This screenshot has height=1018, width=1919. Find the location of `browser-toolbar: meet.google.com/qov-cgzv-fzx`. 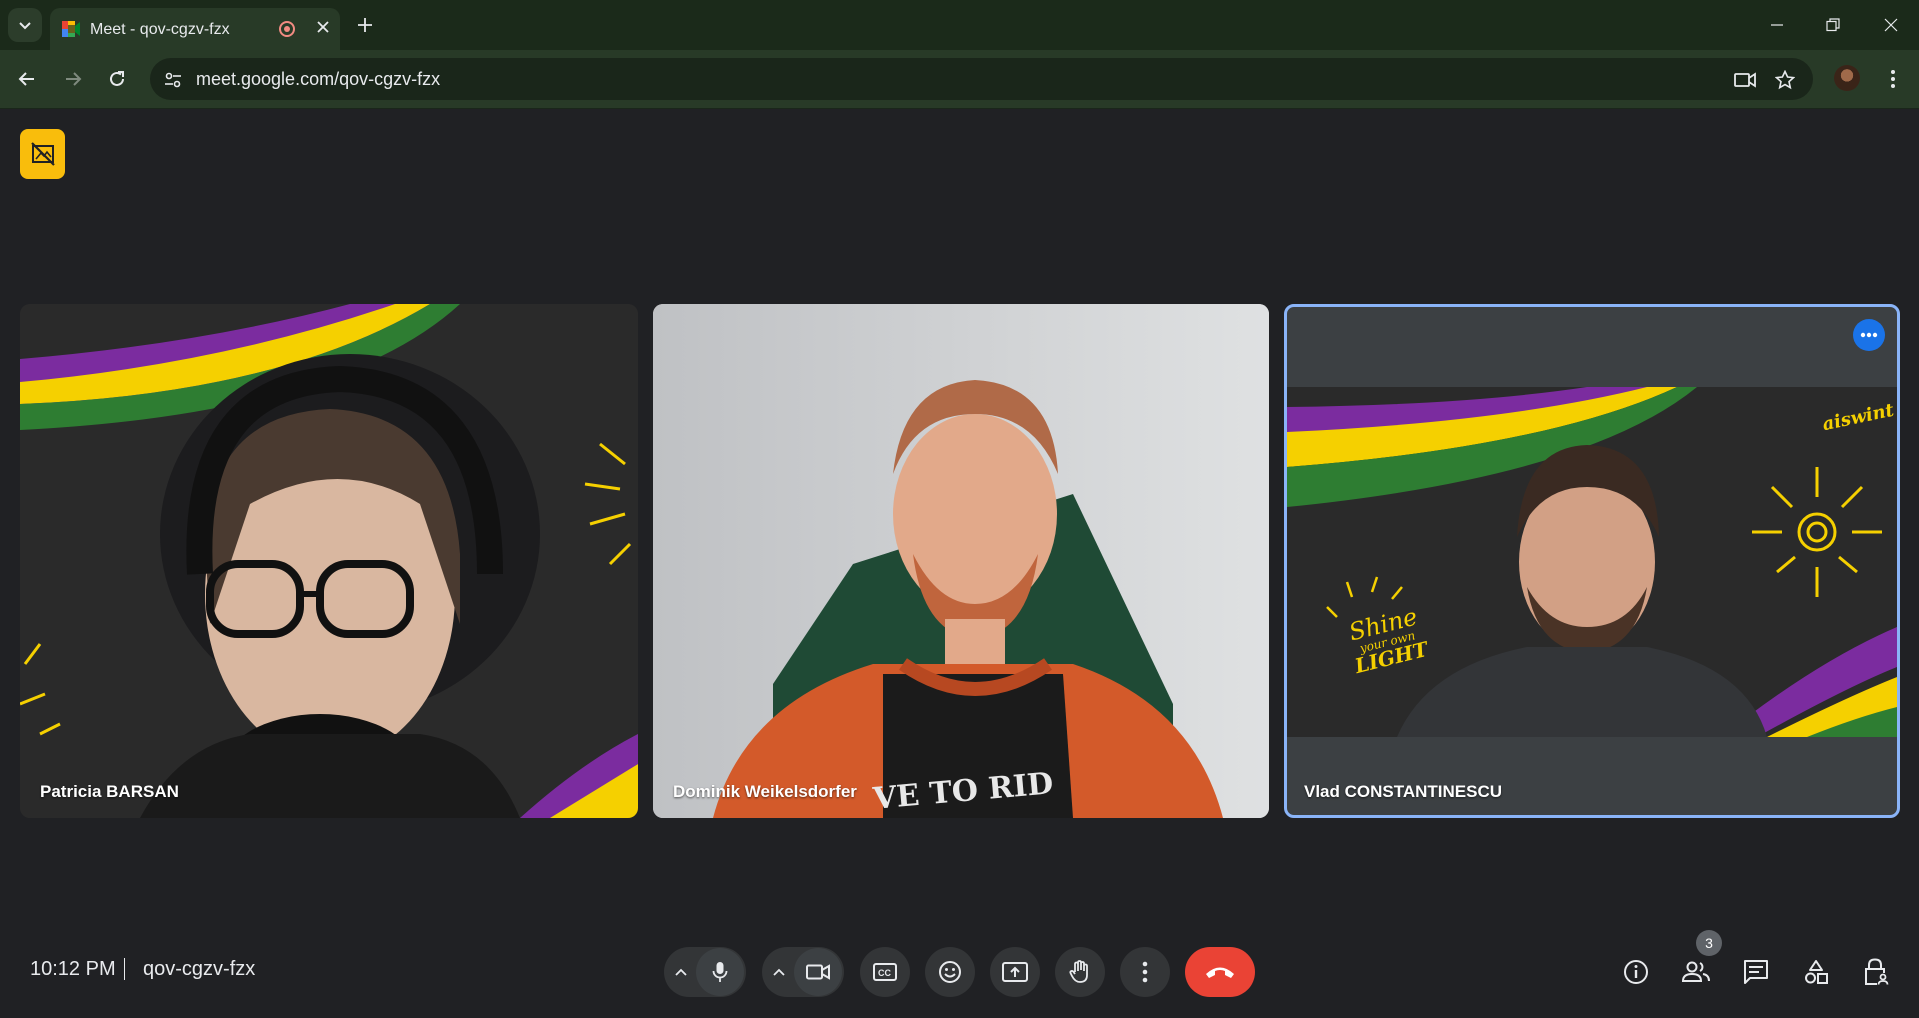

browser-toolbar: meet.google.com/qov-cgzv-fzx is located at coordinates (959, 79).